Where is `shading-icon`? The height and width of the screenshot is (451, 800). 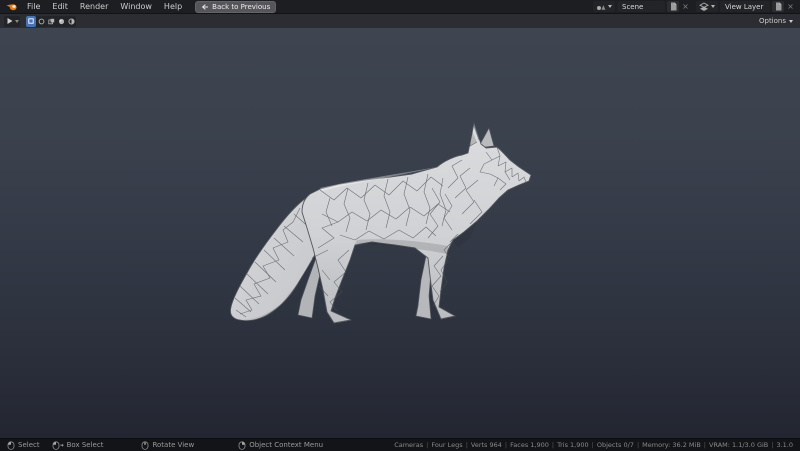
shading-icon is located at coordinates (71, 21).